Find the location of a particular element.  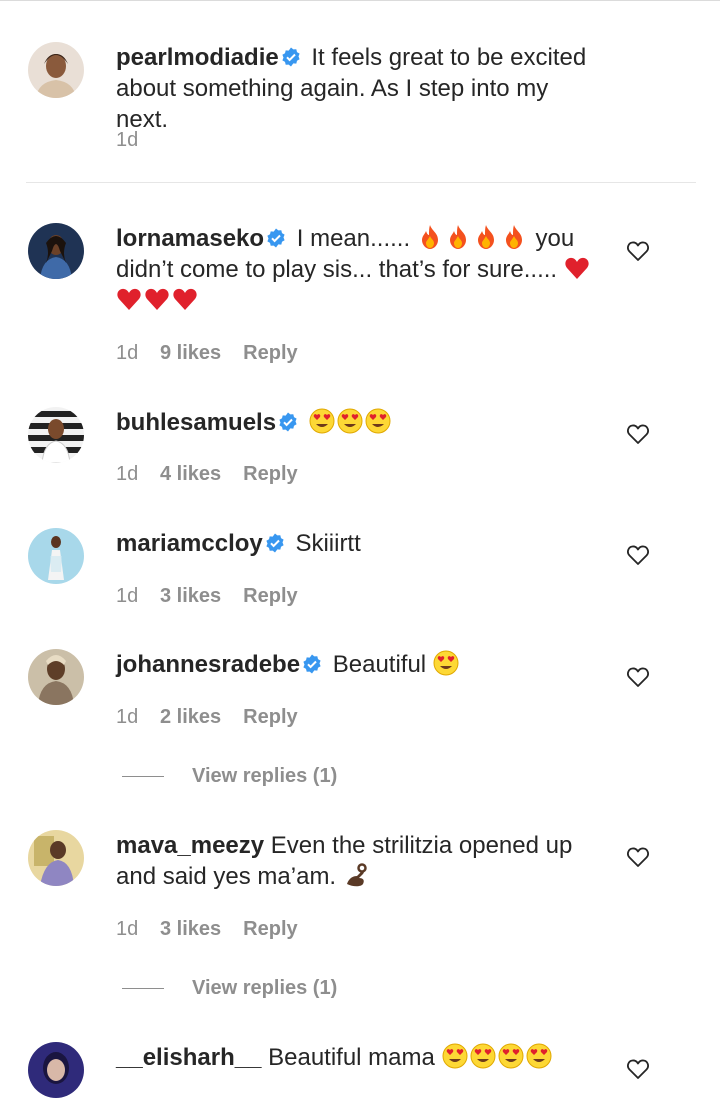

comment-text: Skiiirtt is located at coordinates (328, 543).